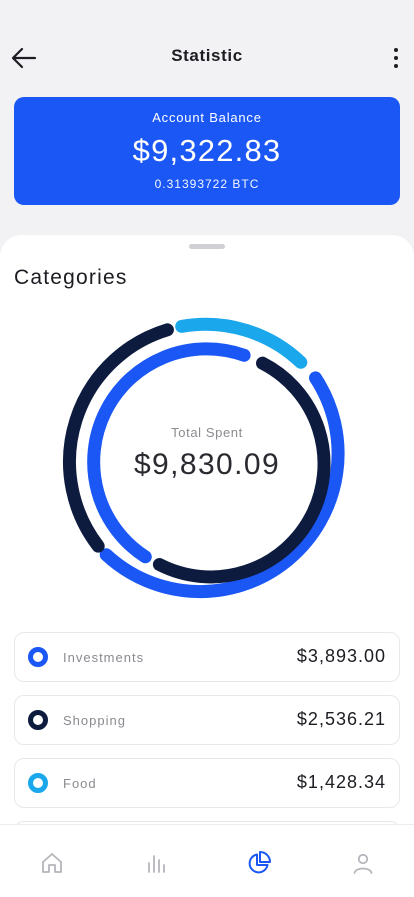 The image size is (414, 897). Describe the element at coordinates (396, 50) in the screenshot. I see `more-vertical-icon` at that location.